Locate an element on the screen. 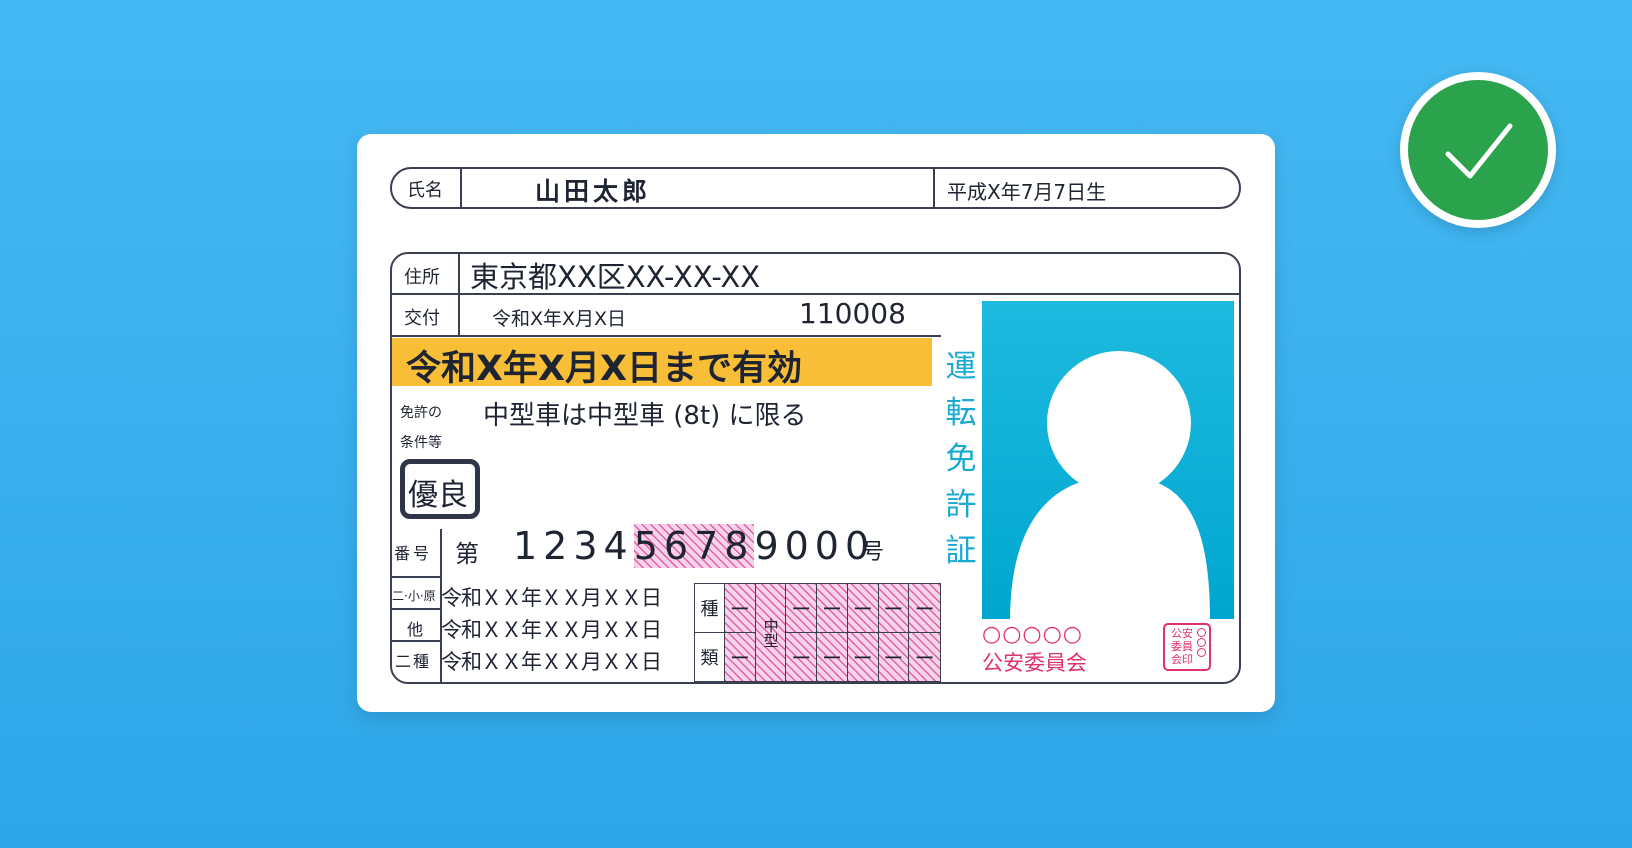 This screenshot has width=1632, height=848. seal-text: 公安委員会印 is located at coordinates (1182, 646).